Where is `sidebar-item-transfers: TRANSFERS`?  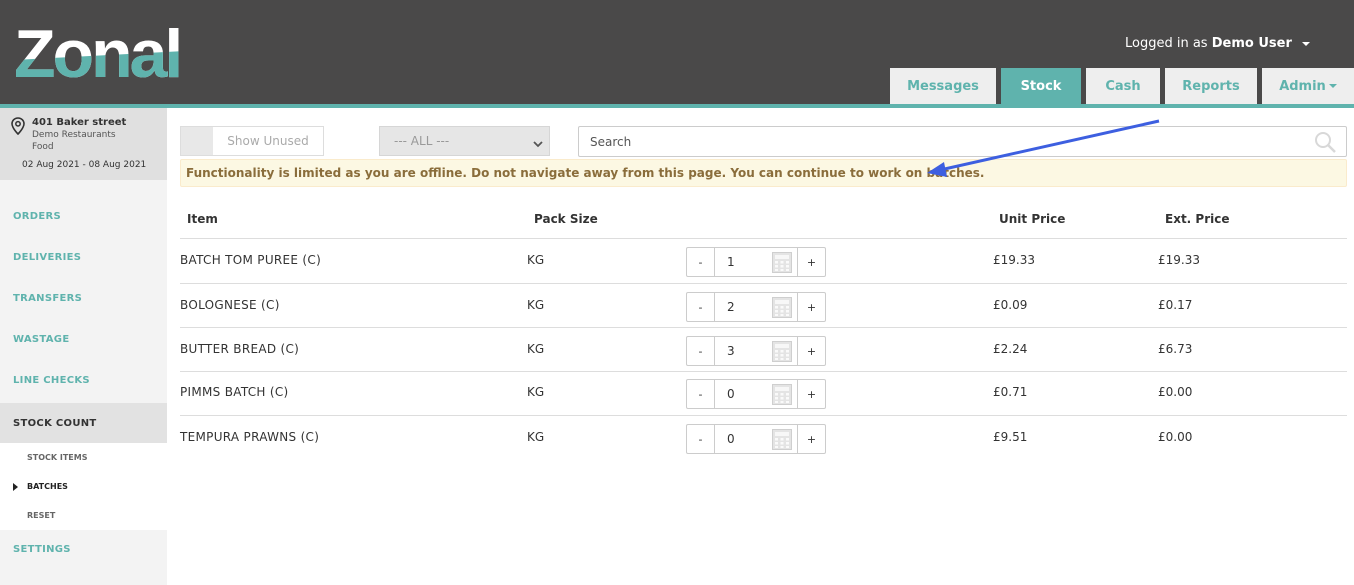 sidebar-item-transfers: TRANSFERS is located at coordinates (83, 298).